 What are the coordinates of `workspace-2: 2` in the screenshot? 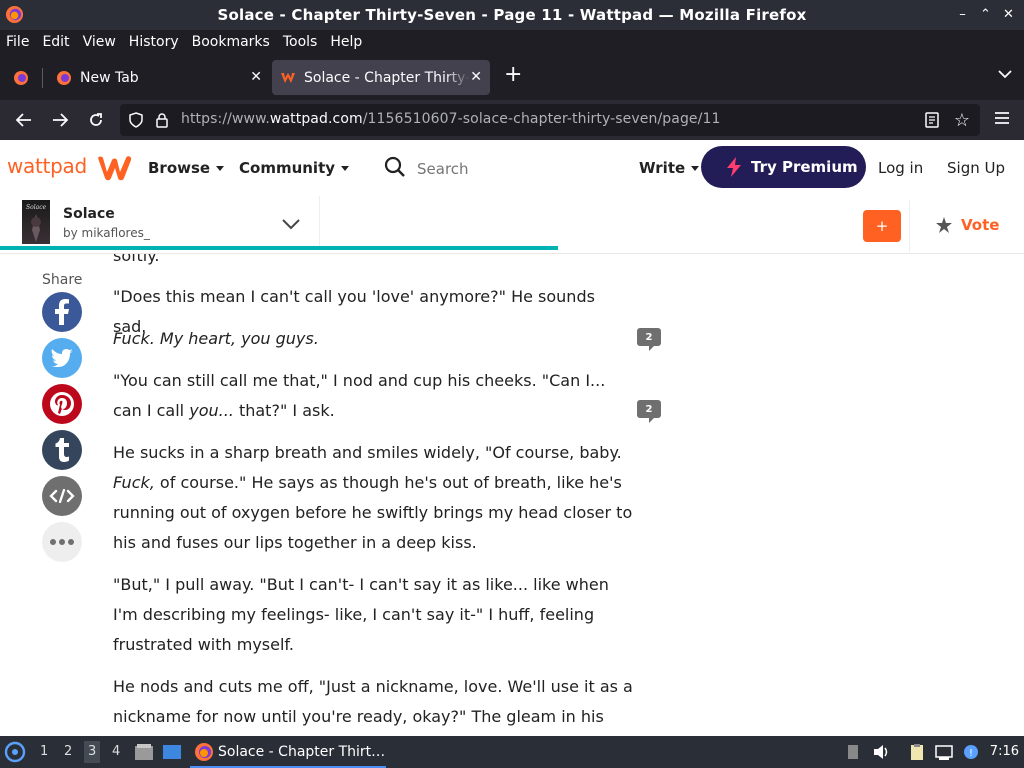 It's located at (68, 751).